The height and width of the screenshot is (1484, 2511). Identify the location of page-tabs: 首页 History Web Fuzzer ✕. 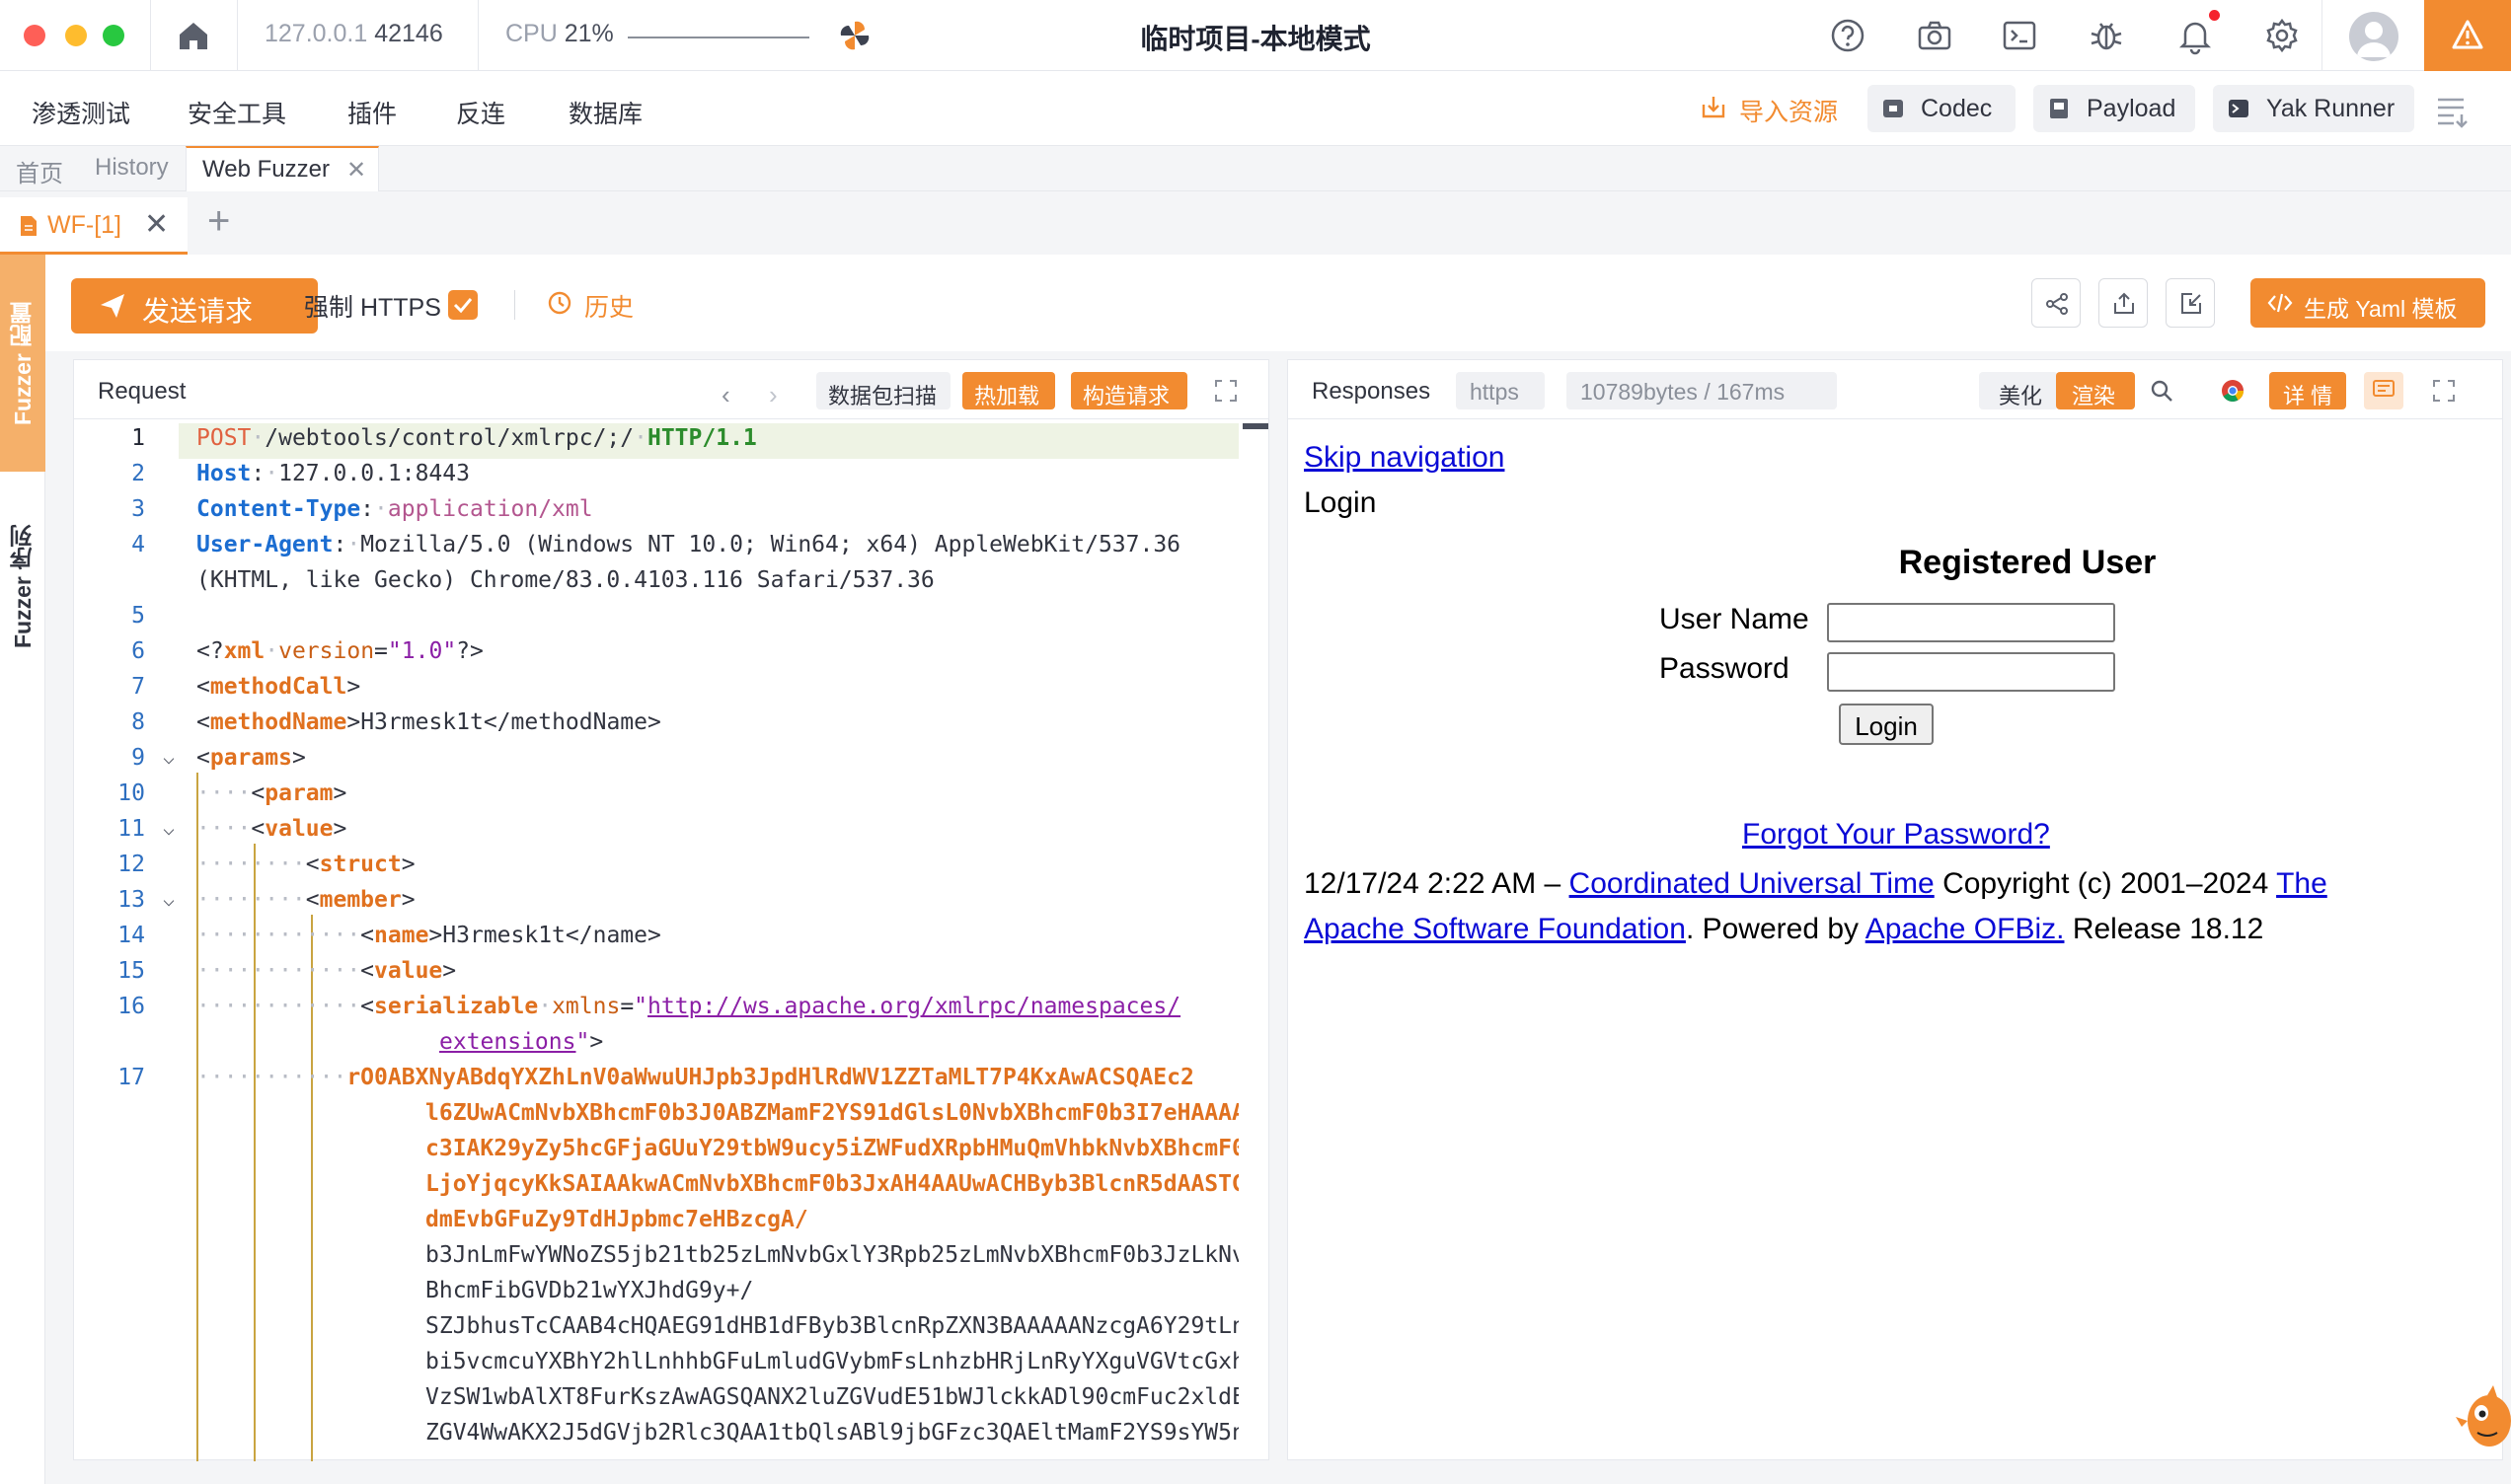
(1255, 168).